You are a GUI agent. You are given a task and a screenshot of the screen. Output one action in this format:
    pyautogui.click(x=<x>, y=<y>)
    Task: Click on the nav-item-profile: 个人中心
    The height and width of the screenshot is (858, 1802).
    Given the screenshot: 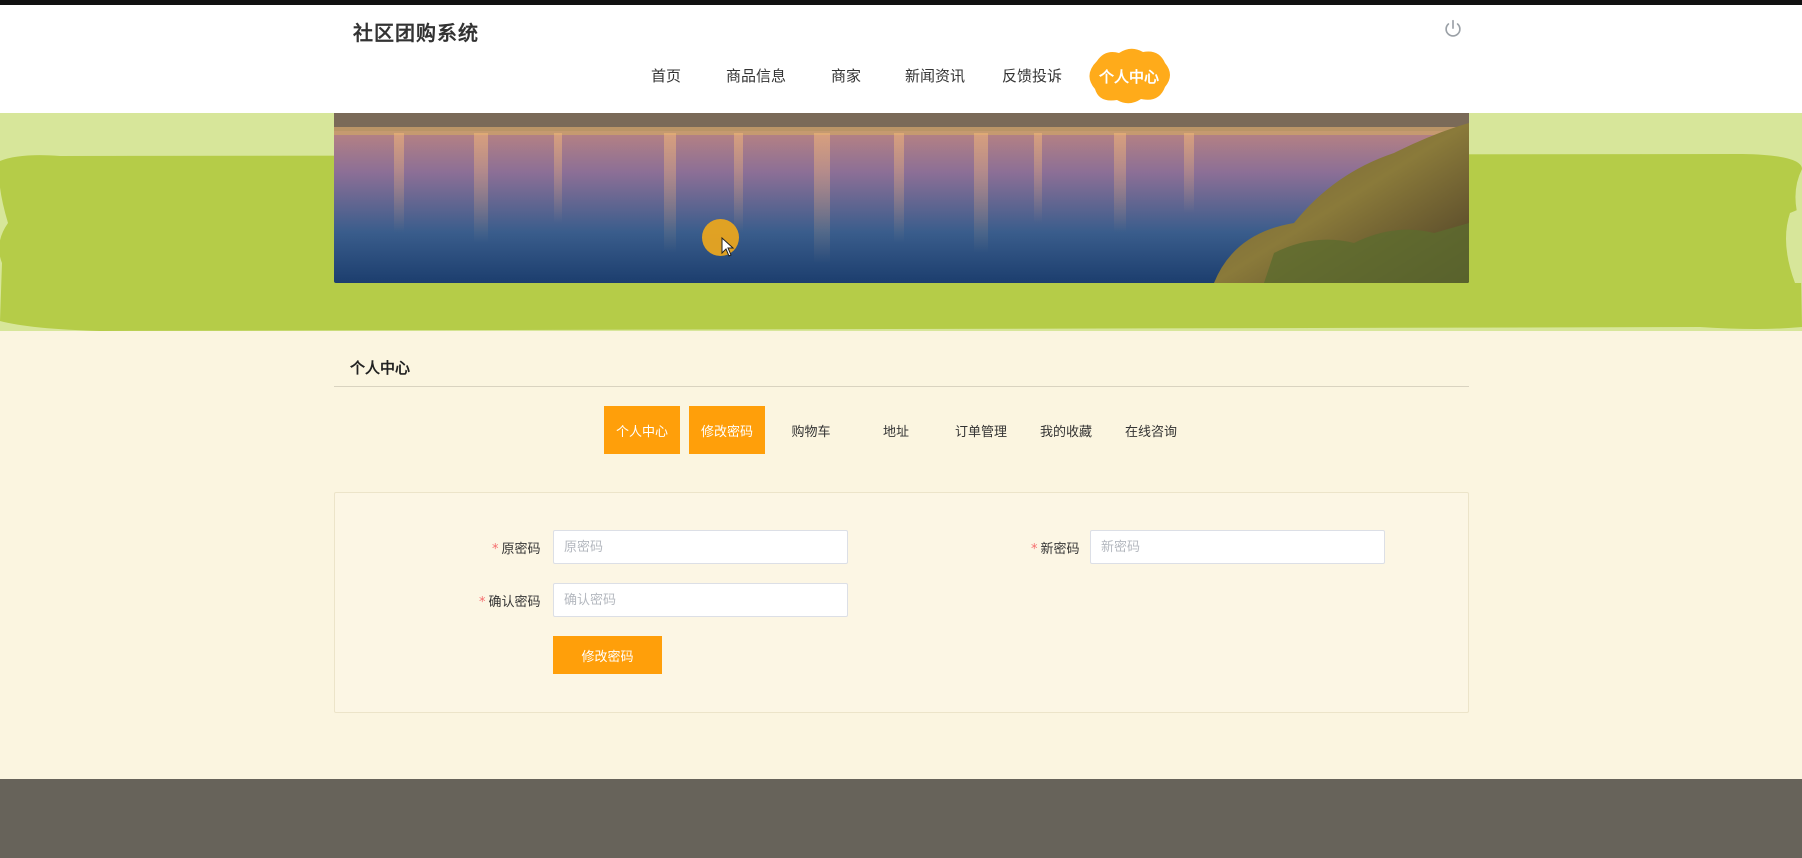 What is the action you would take?
    pyautogui.click(x=1129, y=76)
    